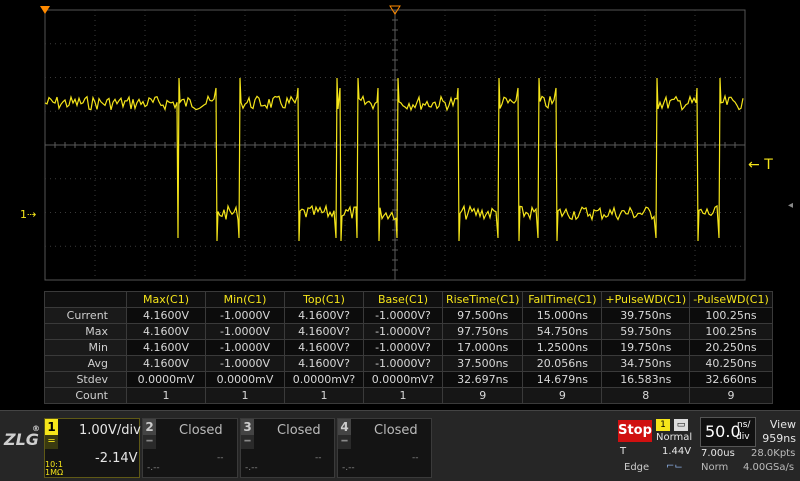  What do you see at coordinates (674, 466) in the screenshot?
I see `edge-icon: ⌐⌙` at bounding box center [674, 466].